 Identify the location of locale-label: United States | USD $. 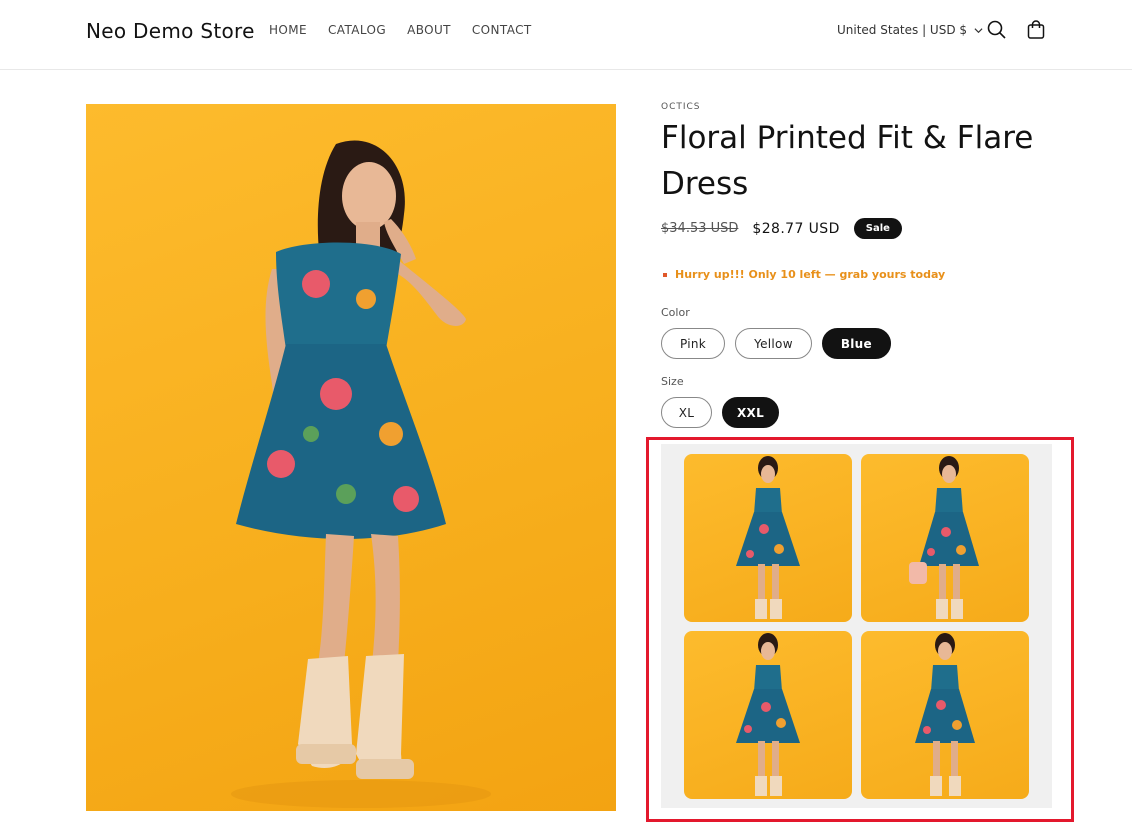
(902, 30).